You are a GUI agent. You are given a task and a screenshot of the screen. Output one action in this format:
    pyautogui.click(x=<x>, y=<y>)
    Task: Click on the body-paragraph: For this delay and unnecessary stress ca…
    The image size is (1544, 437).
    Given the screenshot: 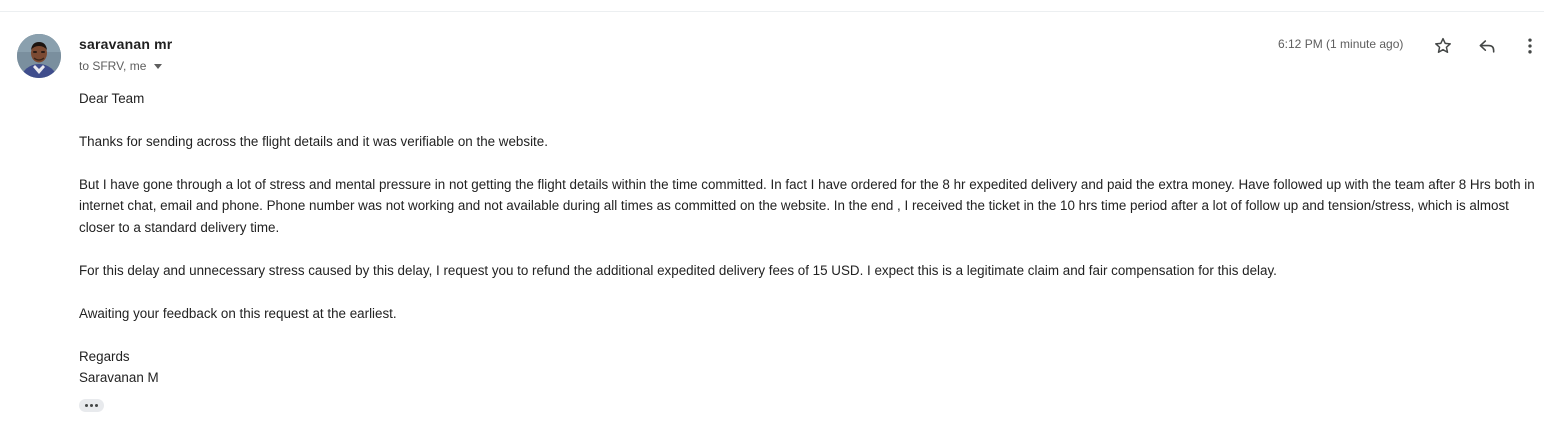 What is the action you would take?
    pyautogui.click(x=678, y=270)
    